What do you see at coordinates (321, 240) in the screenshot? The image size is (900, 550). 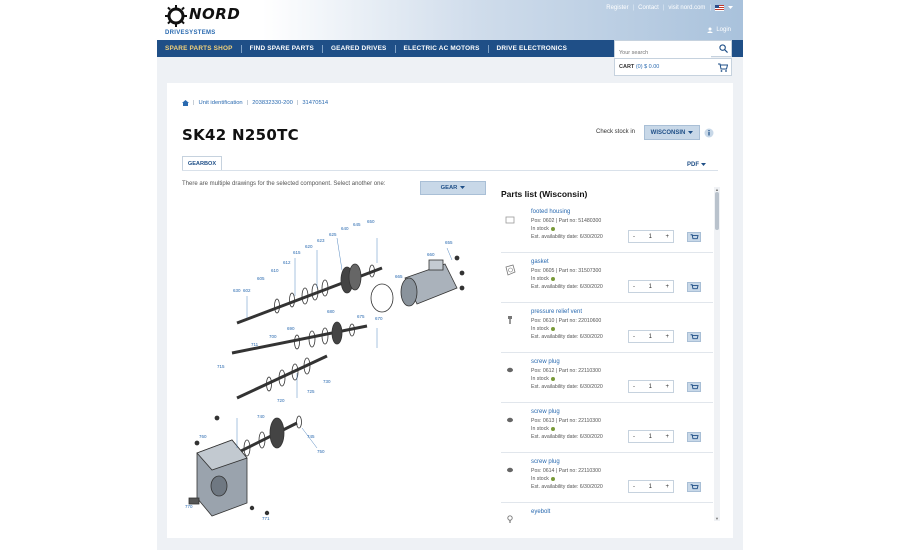 I see `drawing-label: 623` at bounding box center [321, 240].